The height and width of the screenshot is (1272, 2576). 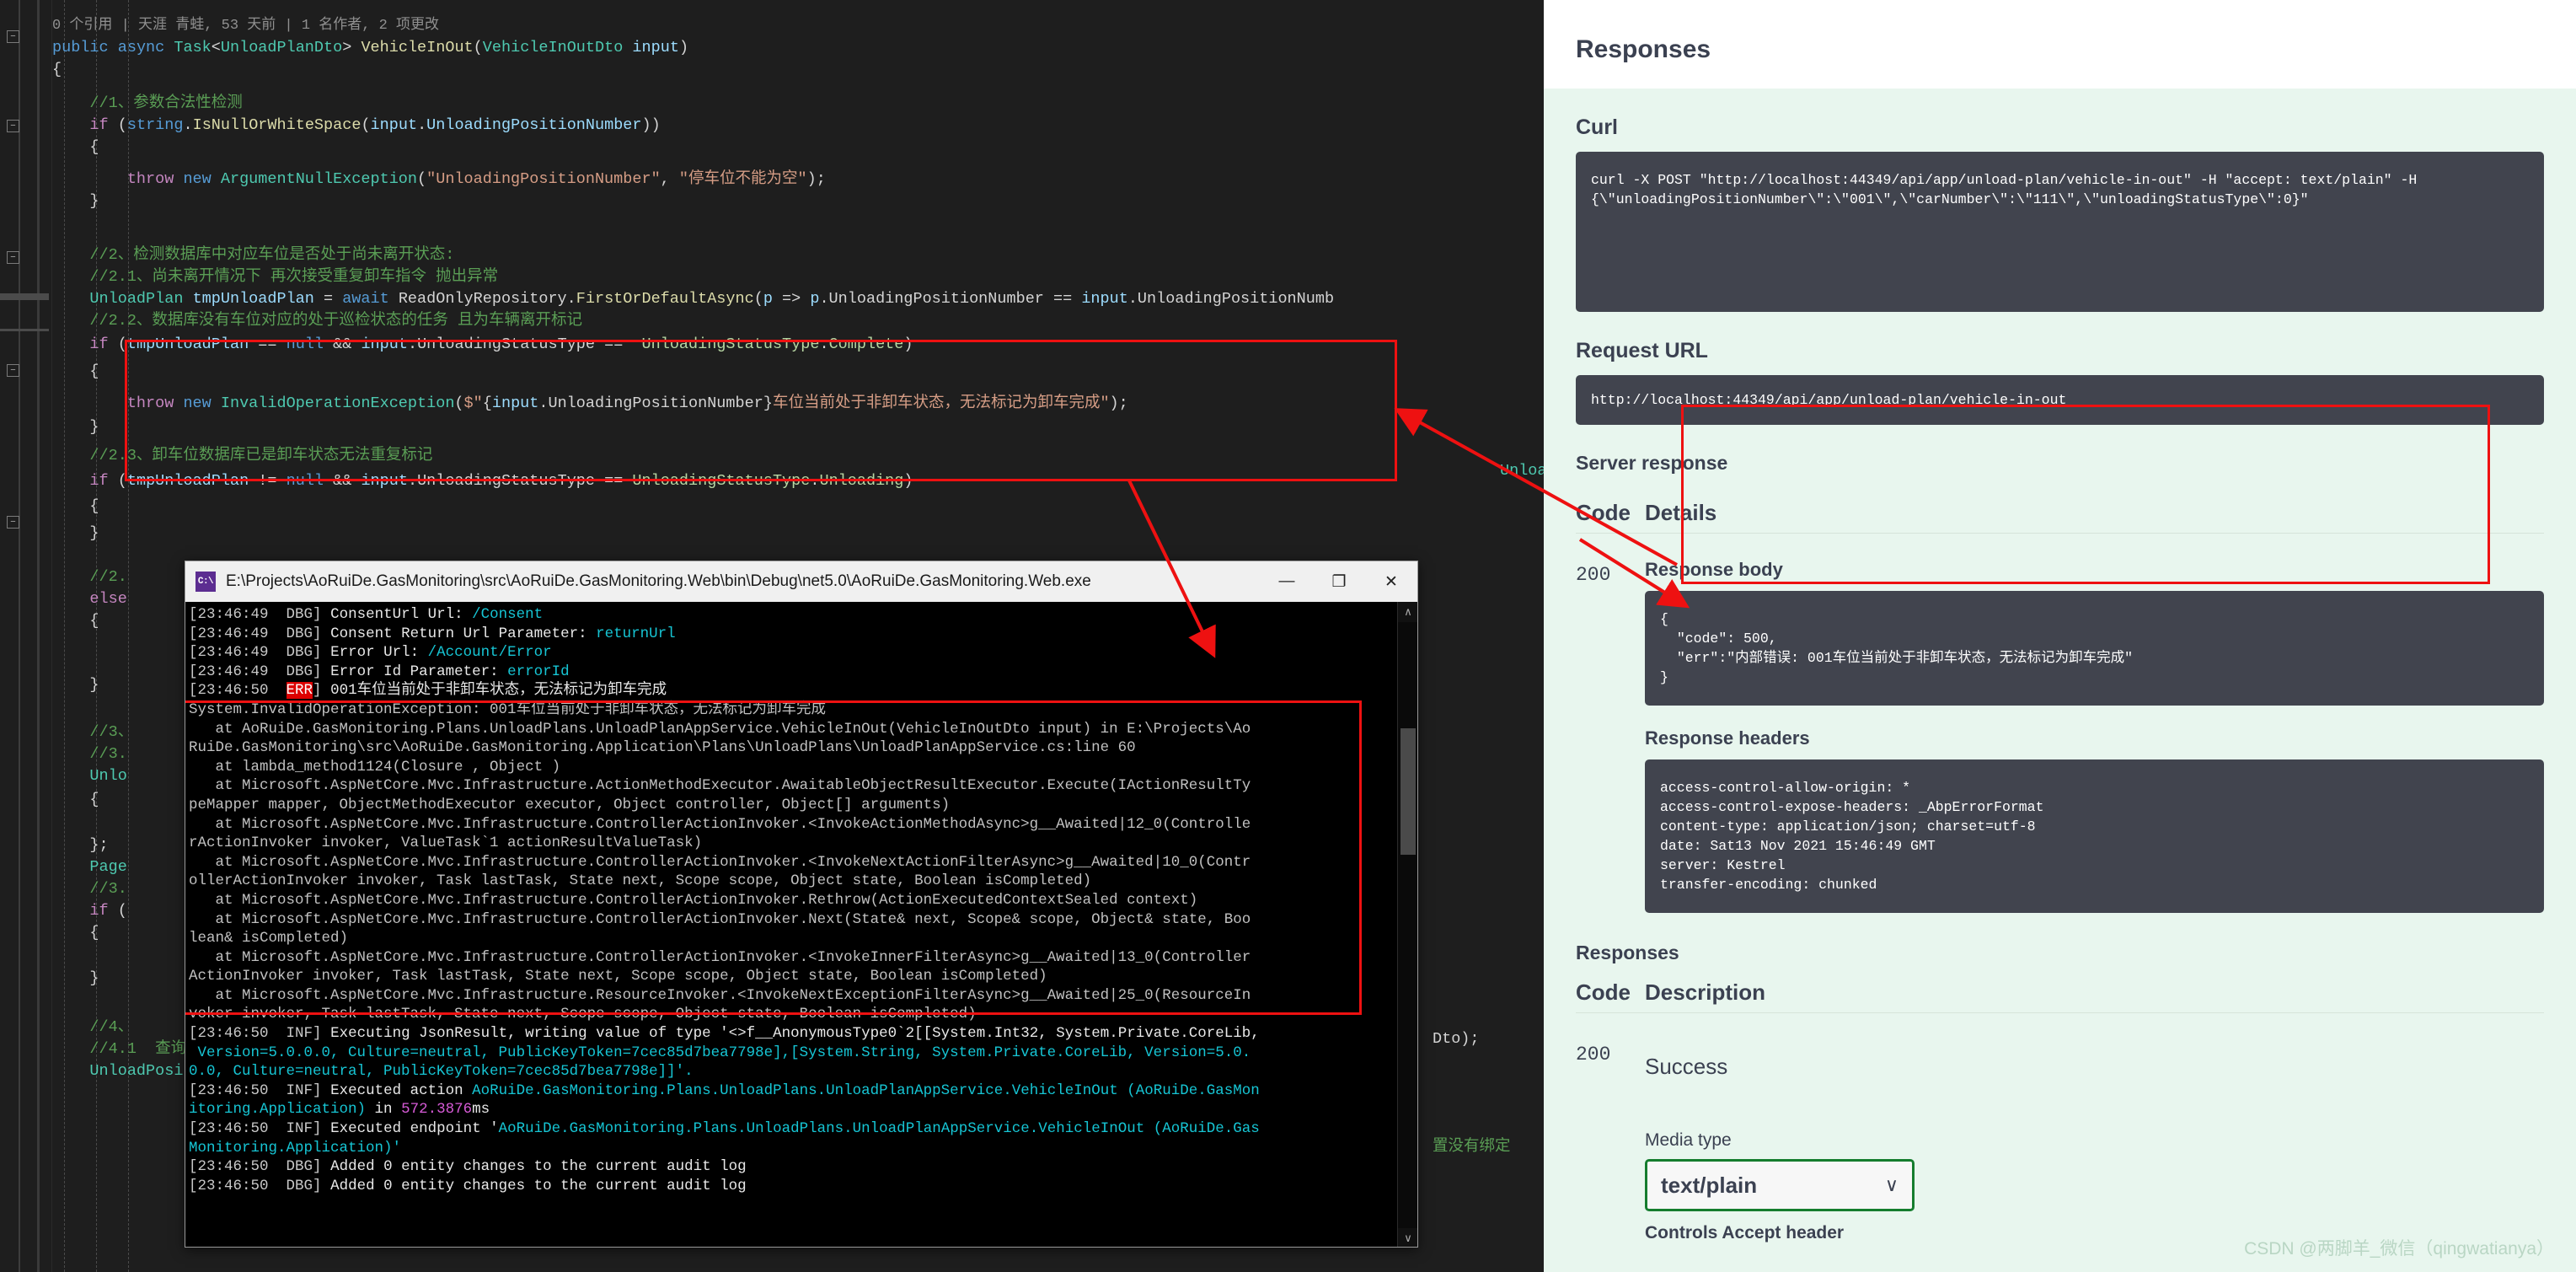 I want to click on maximize-button: ❐, so click(x=1339, y=581).